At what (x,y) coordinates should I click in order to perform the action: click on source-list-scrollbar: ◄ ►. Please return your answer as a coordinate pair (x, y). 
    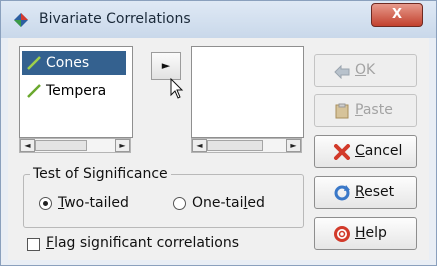
    Looking at the image, I should click on (75, 145).